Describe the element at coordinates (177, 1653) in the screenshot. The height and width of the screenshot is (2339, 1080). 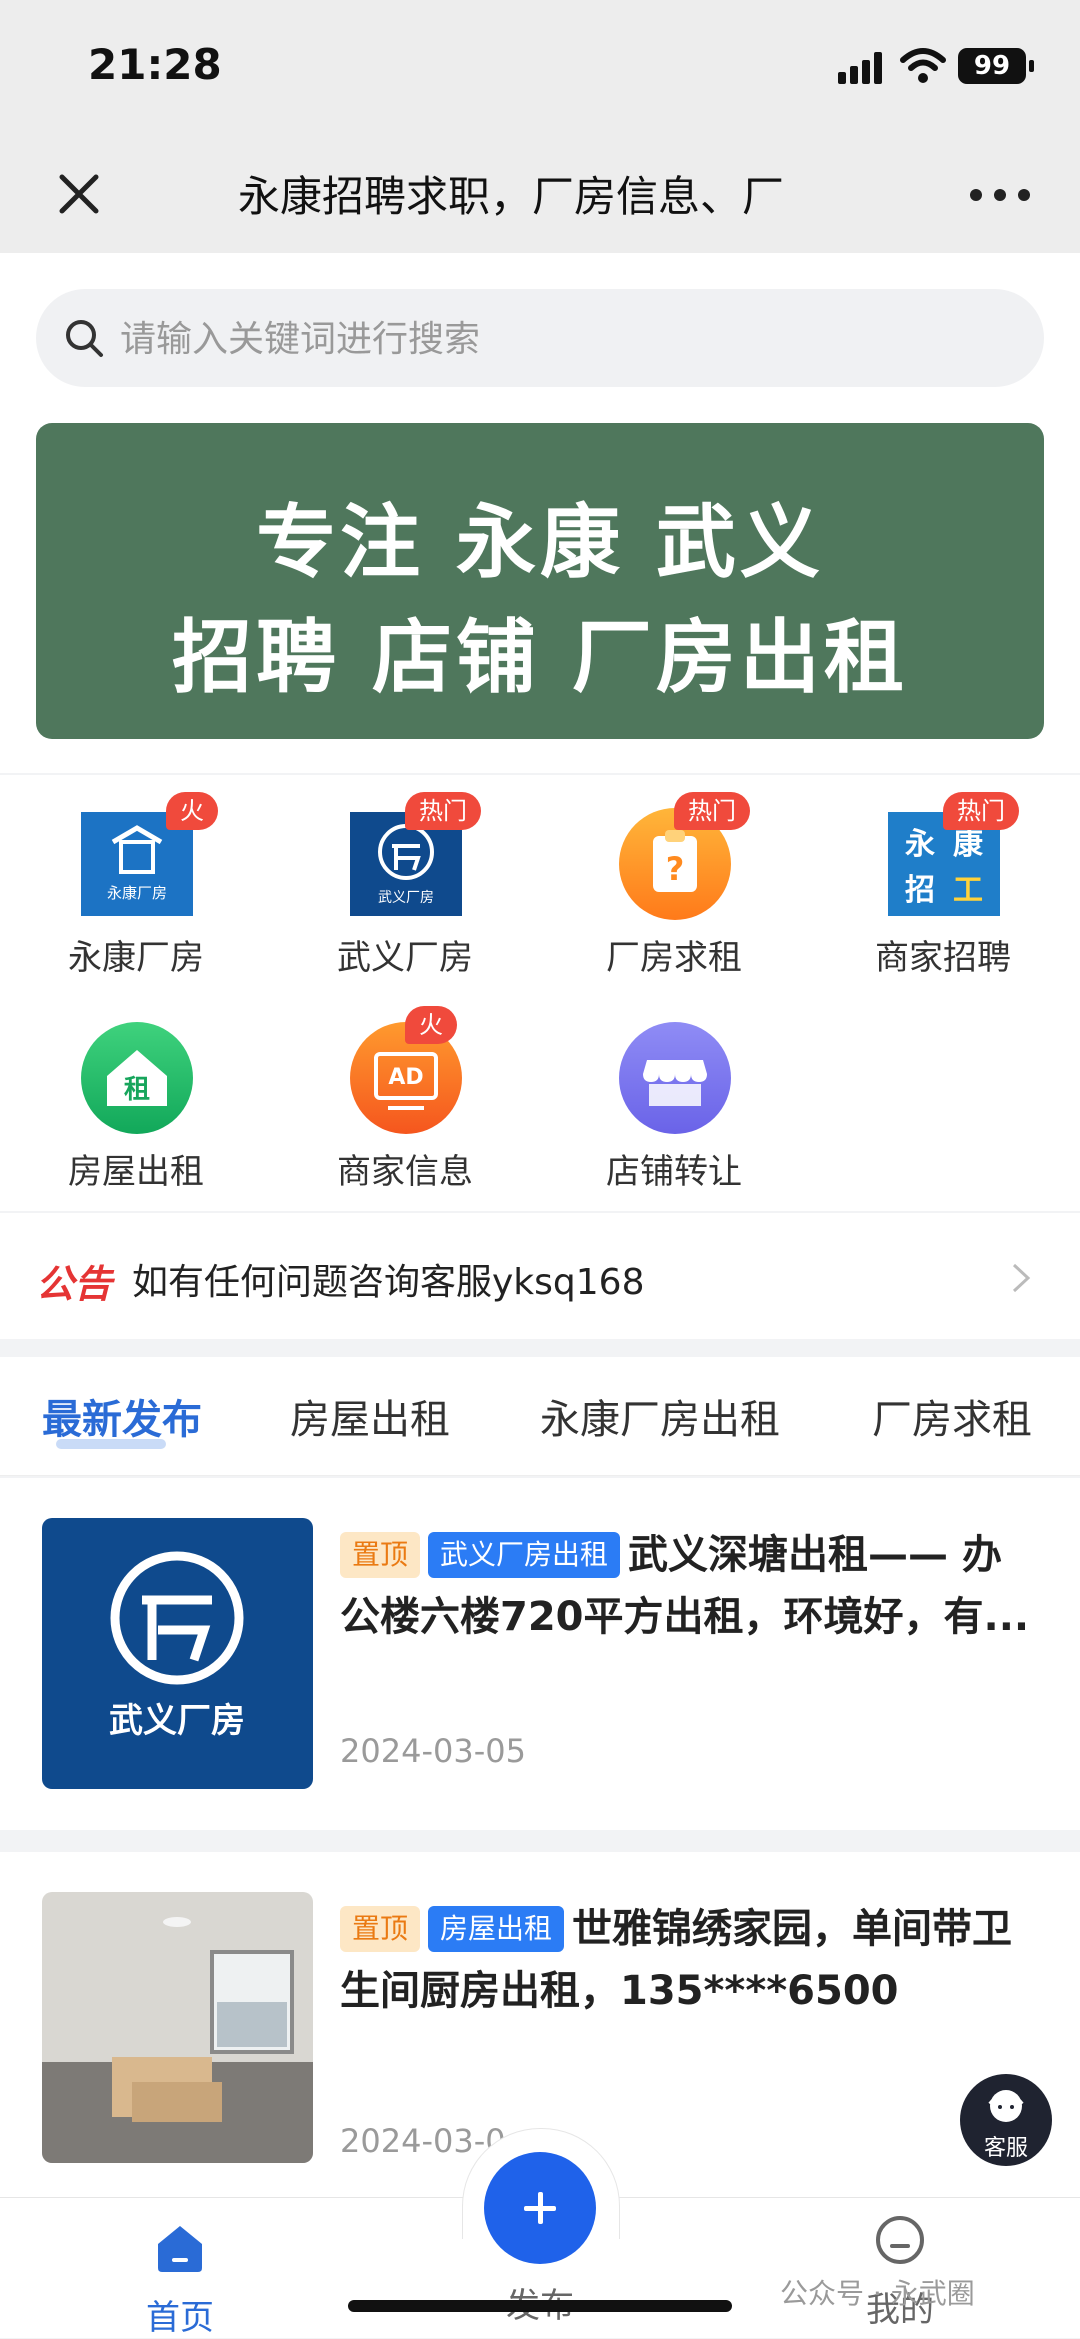
I see `post-thumbnail: 武义厂房` at that location.